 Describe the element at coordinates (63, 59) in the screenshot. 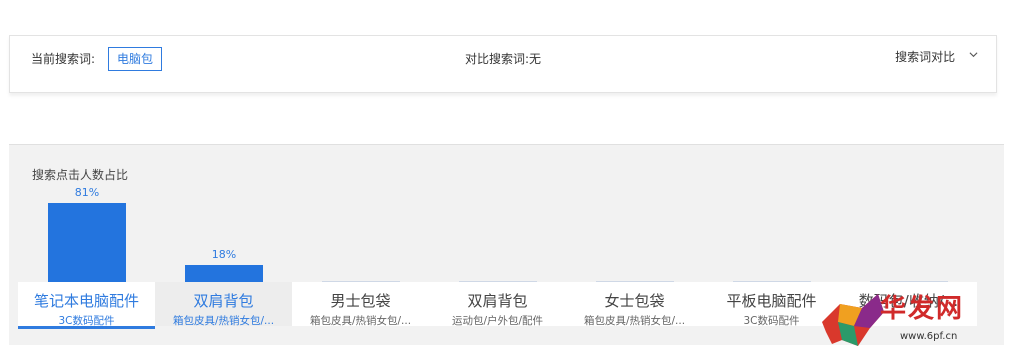

I see `current-keyword-label: 当前搜索词:` at that location.